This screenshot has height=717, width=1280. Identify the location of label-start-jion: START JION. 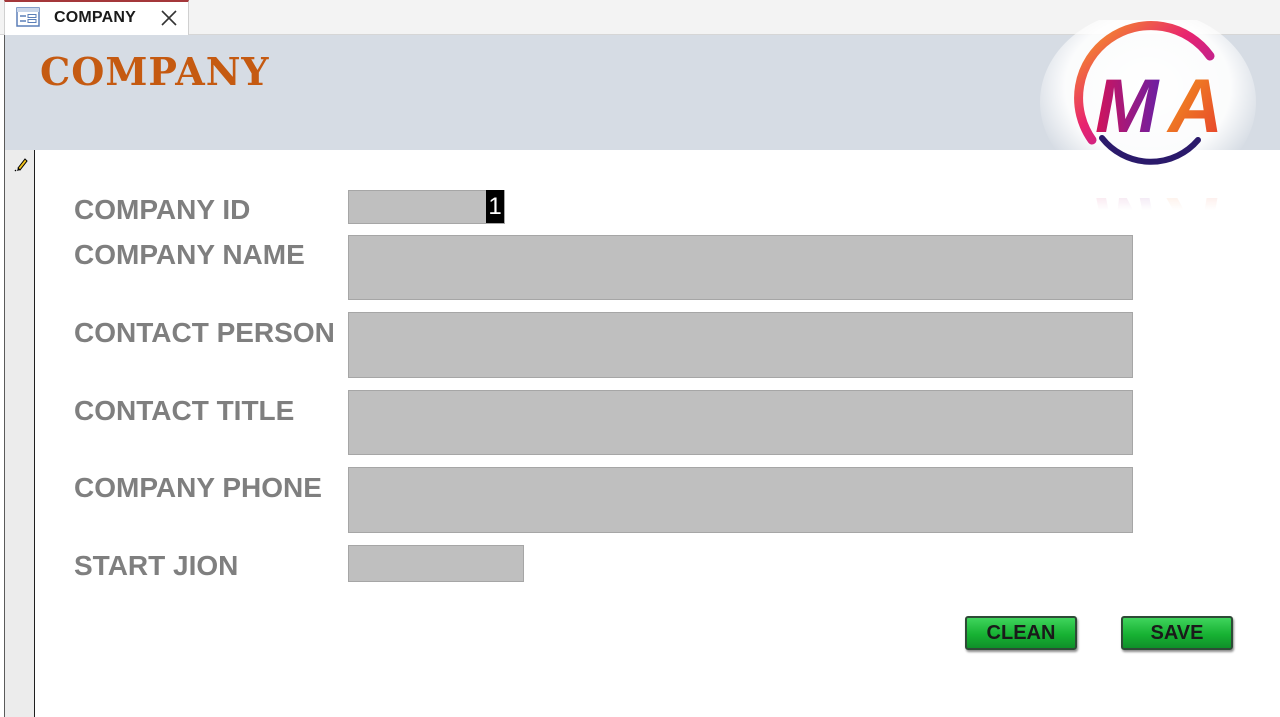
(156, 565).